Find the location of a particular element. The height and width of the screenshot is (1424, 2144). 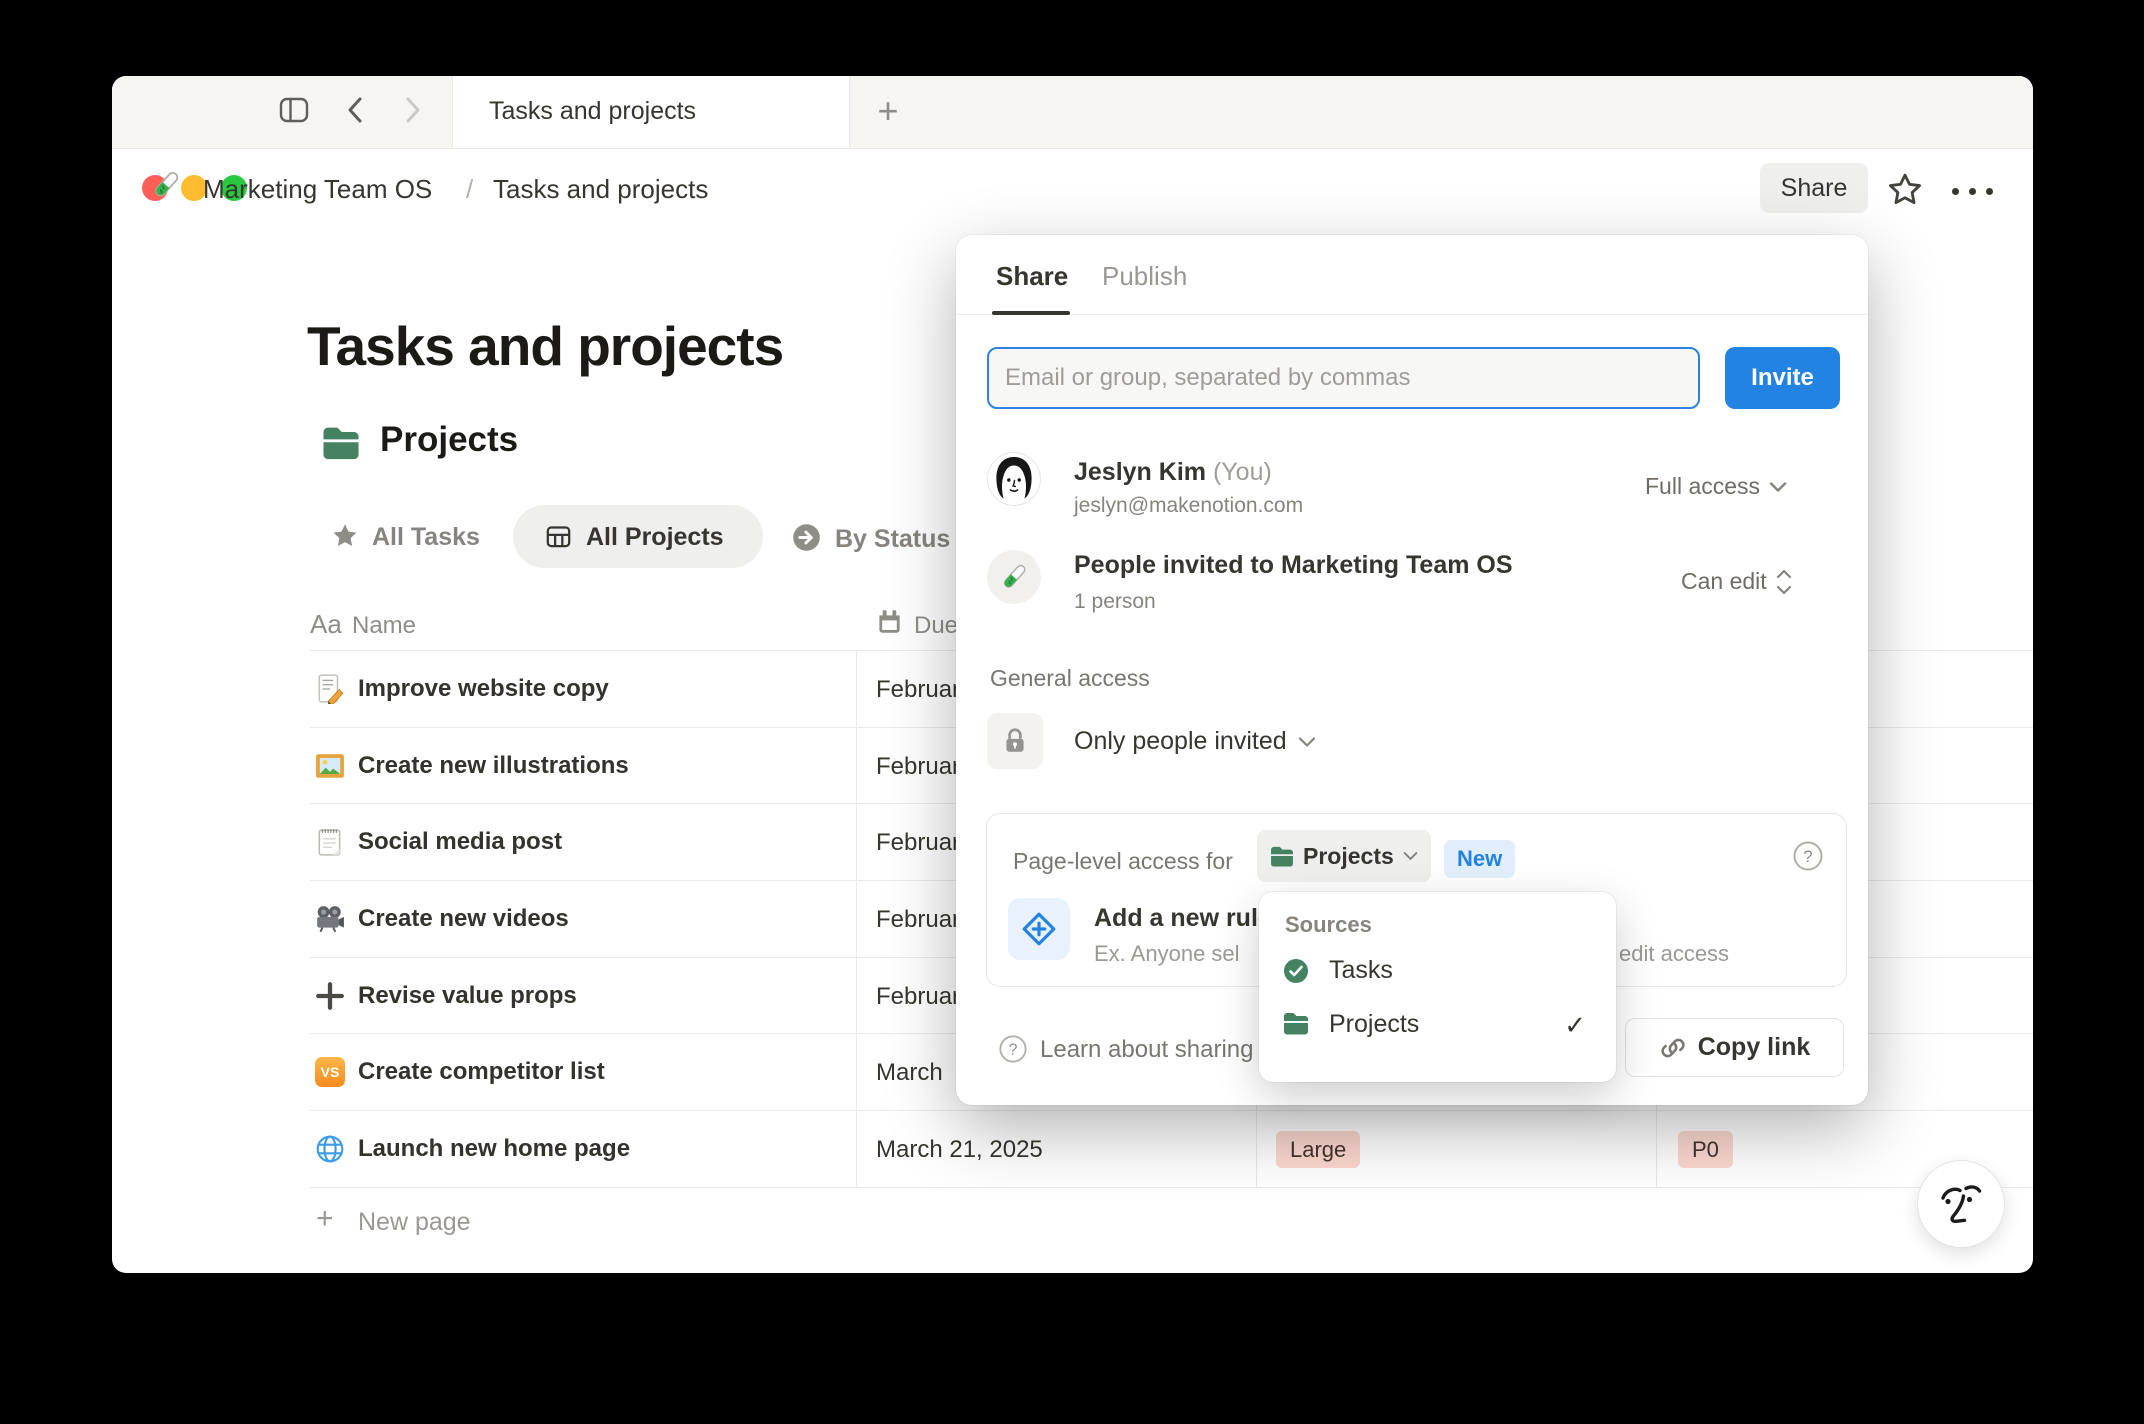

breadcrumb-page: Tasks and projects is located at coordinates (600, 189).